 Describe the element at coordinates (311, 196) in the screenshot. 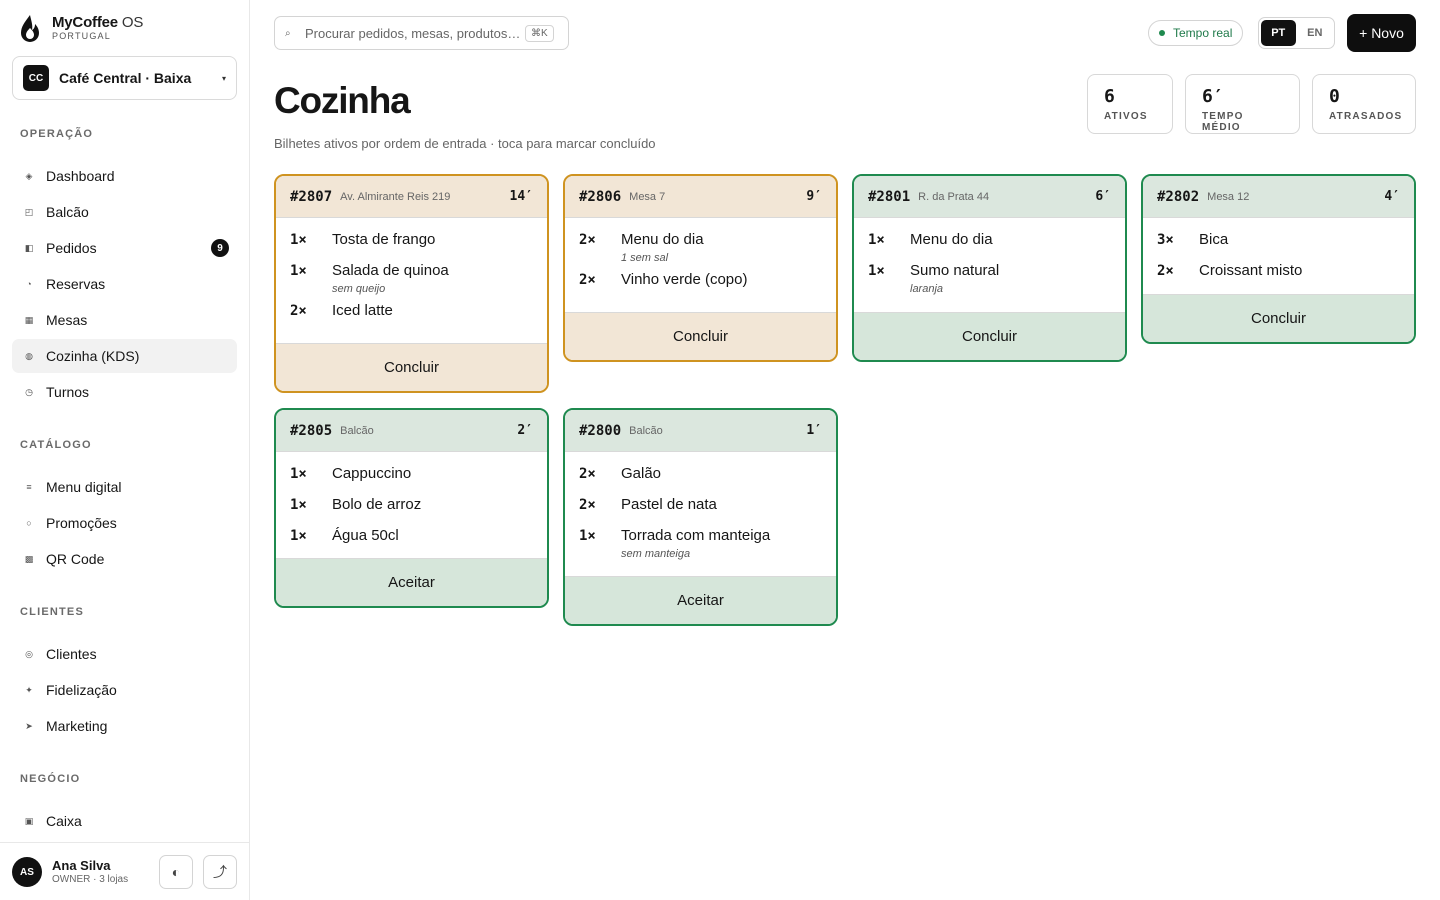

I see `ticket-id: #2807` at that location.